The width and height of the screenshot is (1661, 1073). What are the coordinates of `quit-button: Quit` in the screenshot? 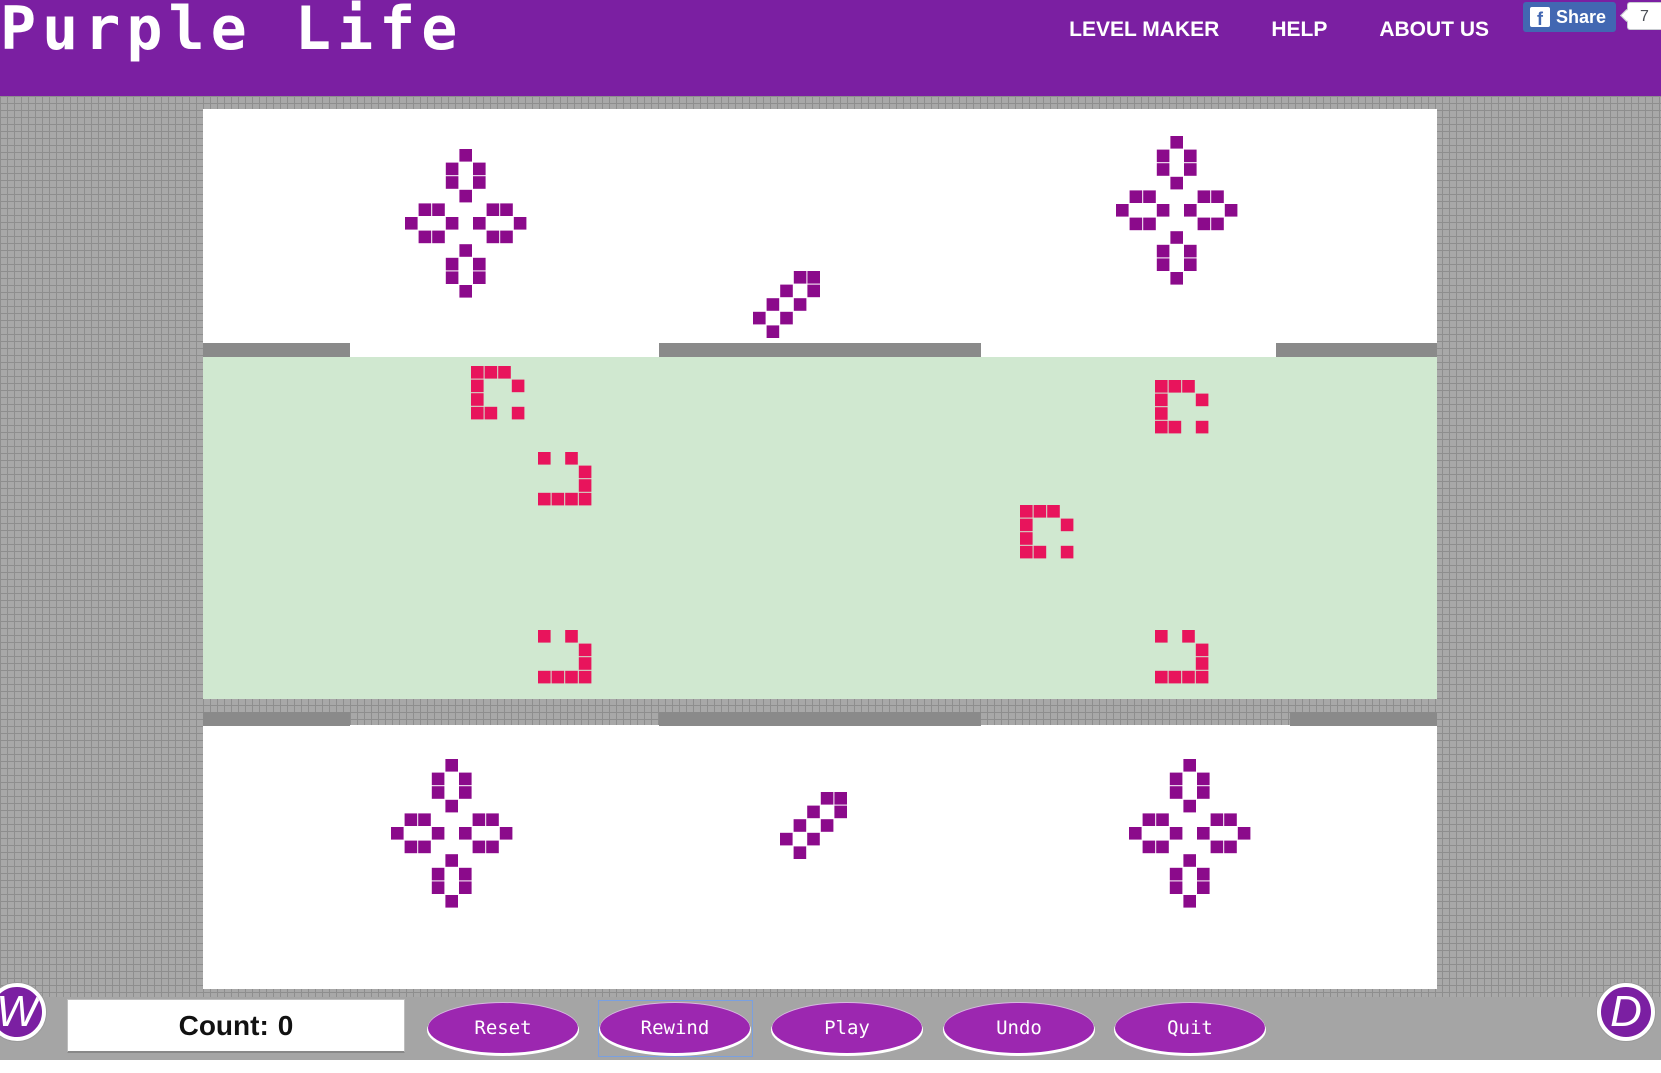 It's located at (1190, 1028).